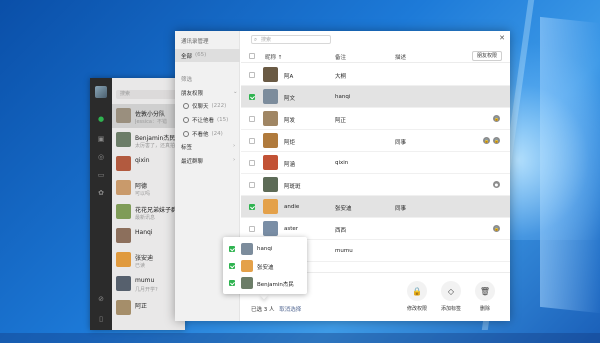 The image size is (600, 343). I want to click on search-input: ⌕ 搜索, so click(291, 39).